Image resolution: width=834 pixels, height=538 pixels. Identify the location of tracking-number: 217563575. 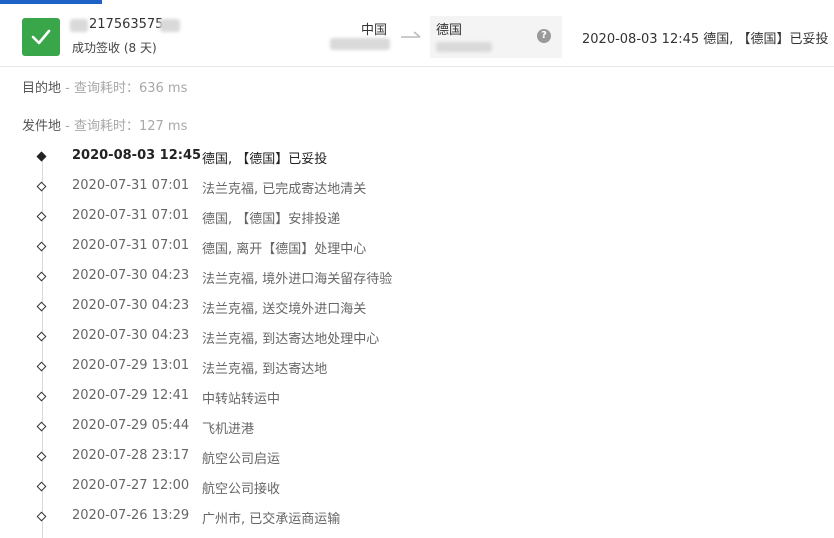
(126, 24).